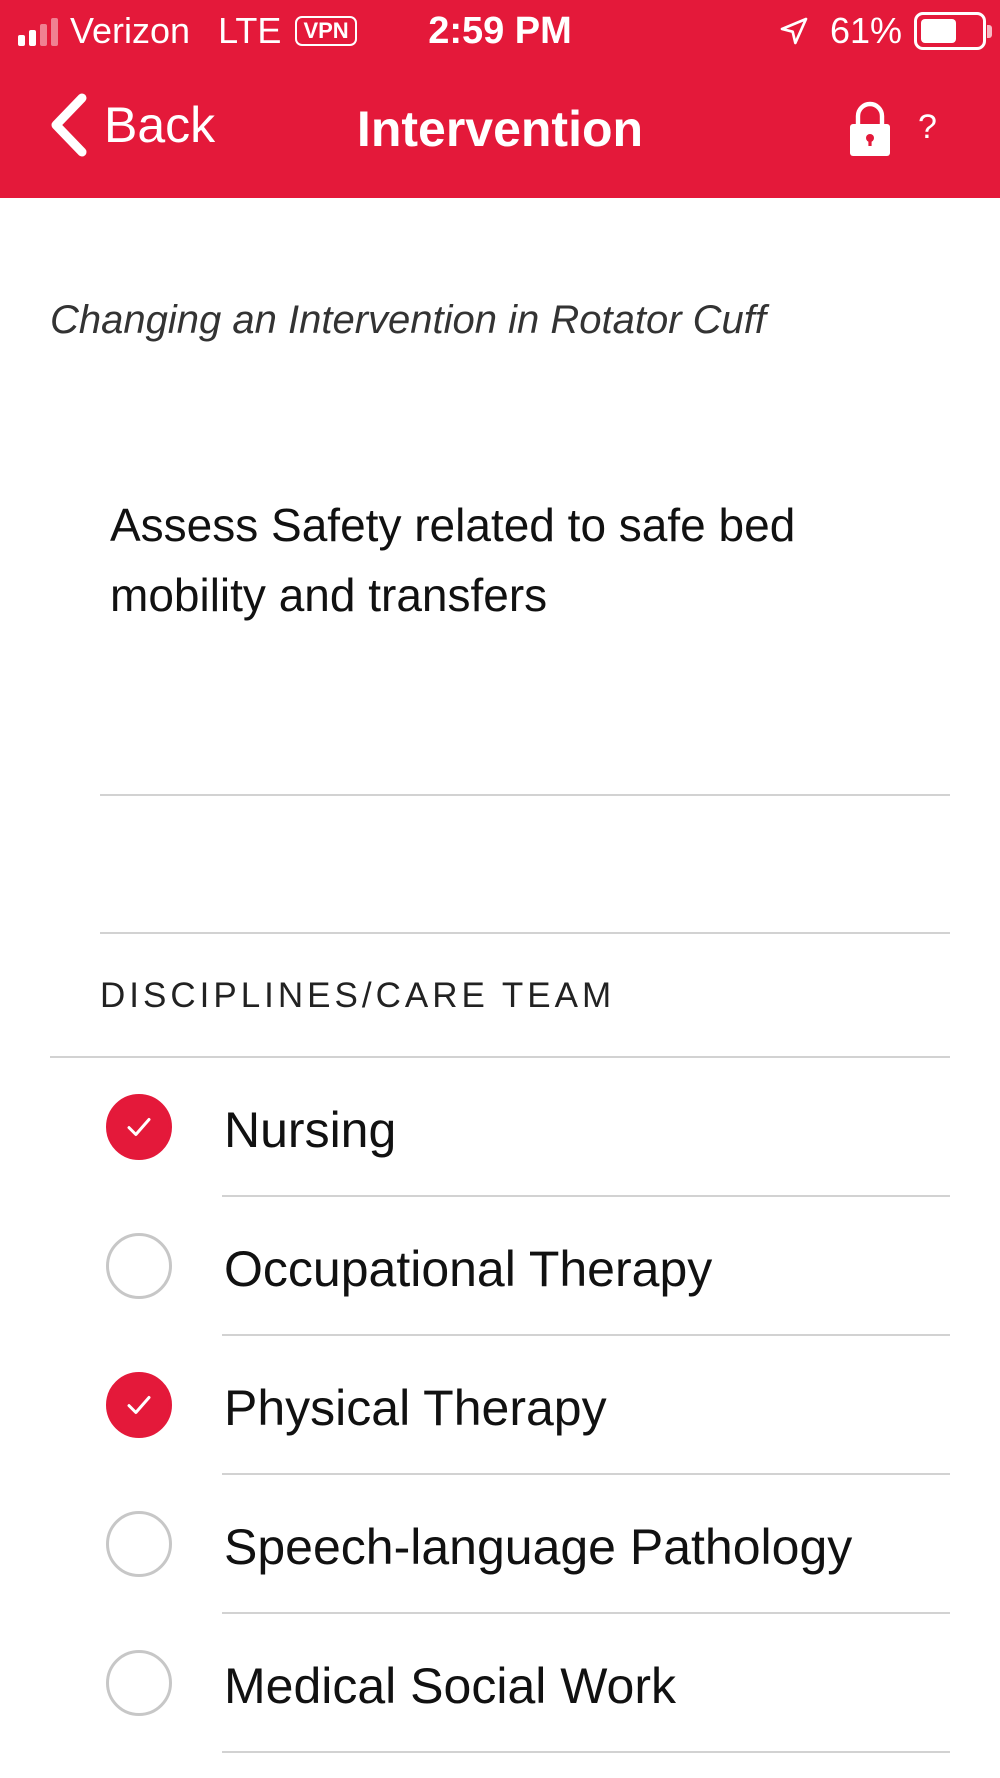 Image resolution: width=1000 pixels, height=1778 pixels. I want to click on help-button: ?, so click(927, 127).